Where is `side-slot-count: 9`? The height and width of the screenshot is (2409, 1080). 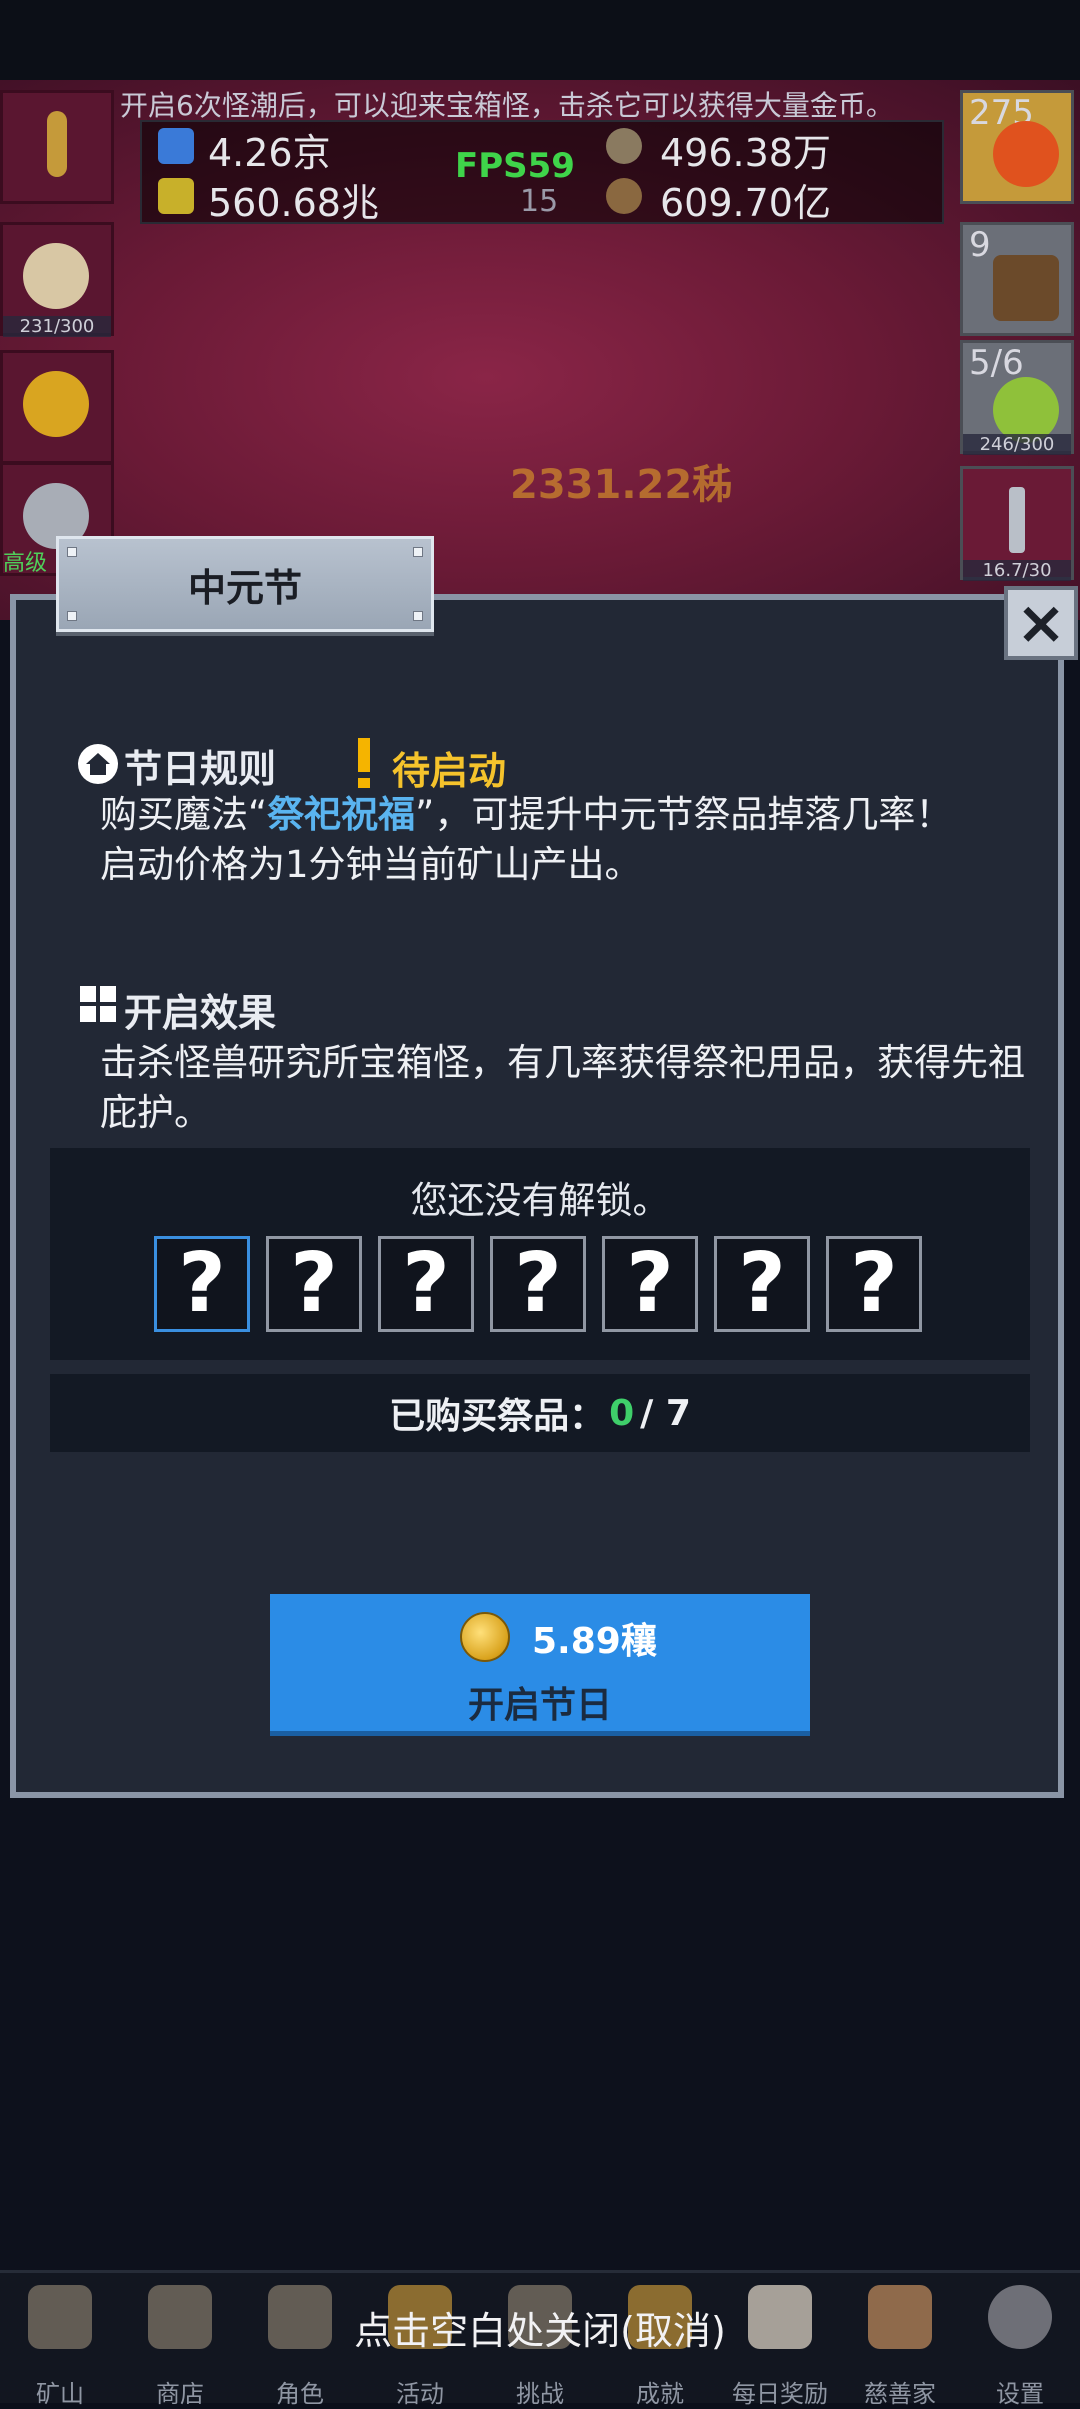 side-slot-count: 9 is located at coordinates (980, 245).